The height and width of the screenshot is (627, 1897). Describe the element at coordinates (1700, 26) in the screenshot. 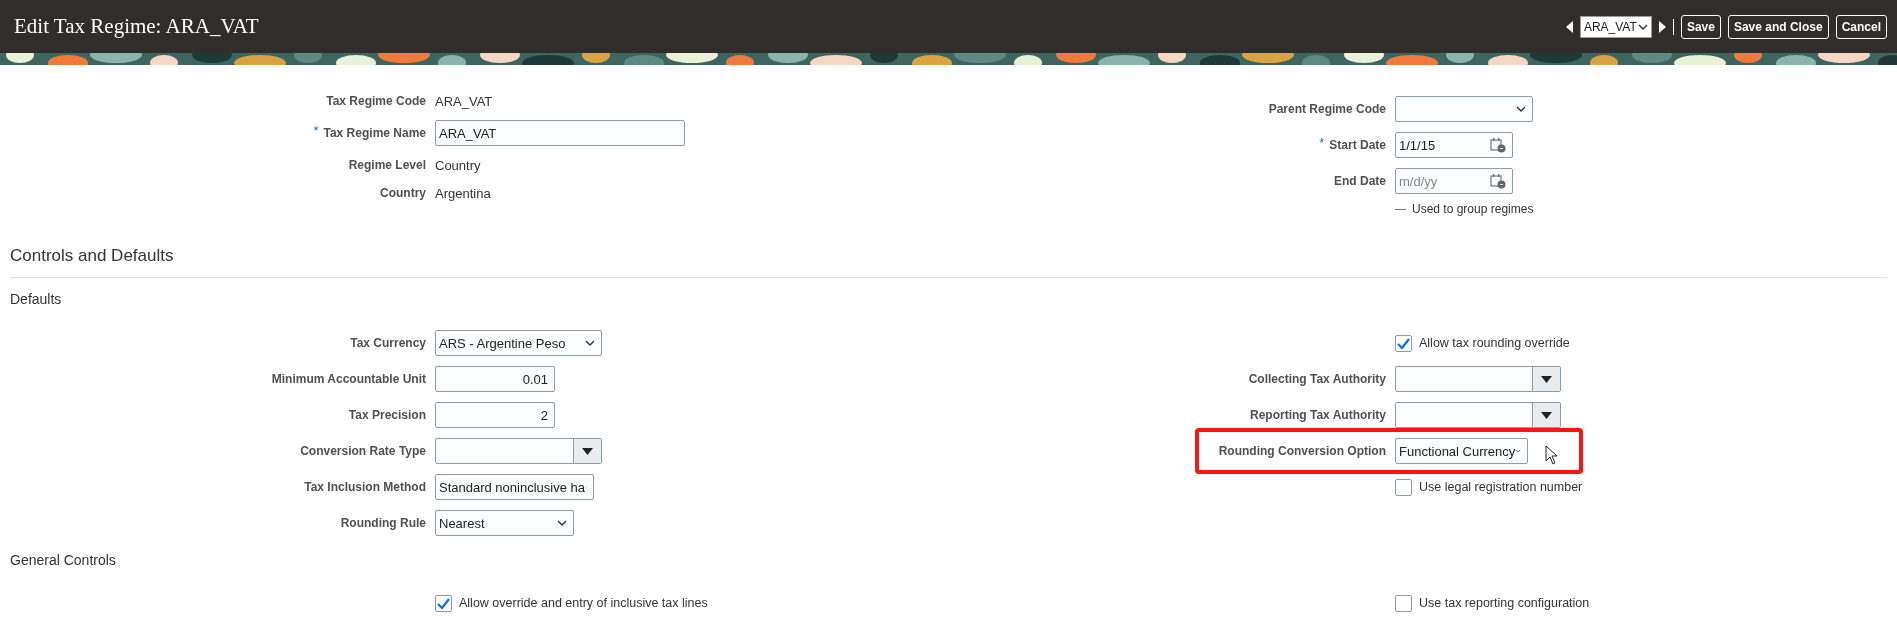

I see `header-button: Save` at that location.